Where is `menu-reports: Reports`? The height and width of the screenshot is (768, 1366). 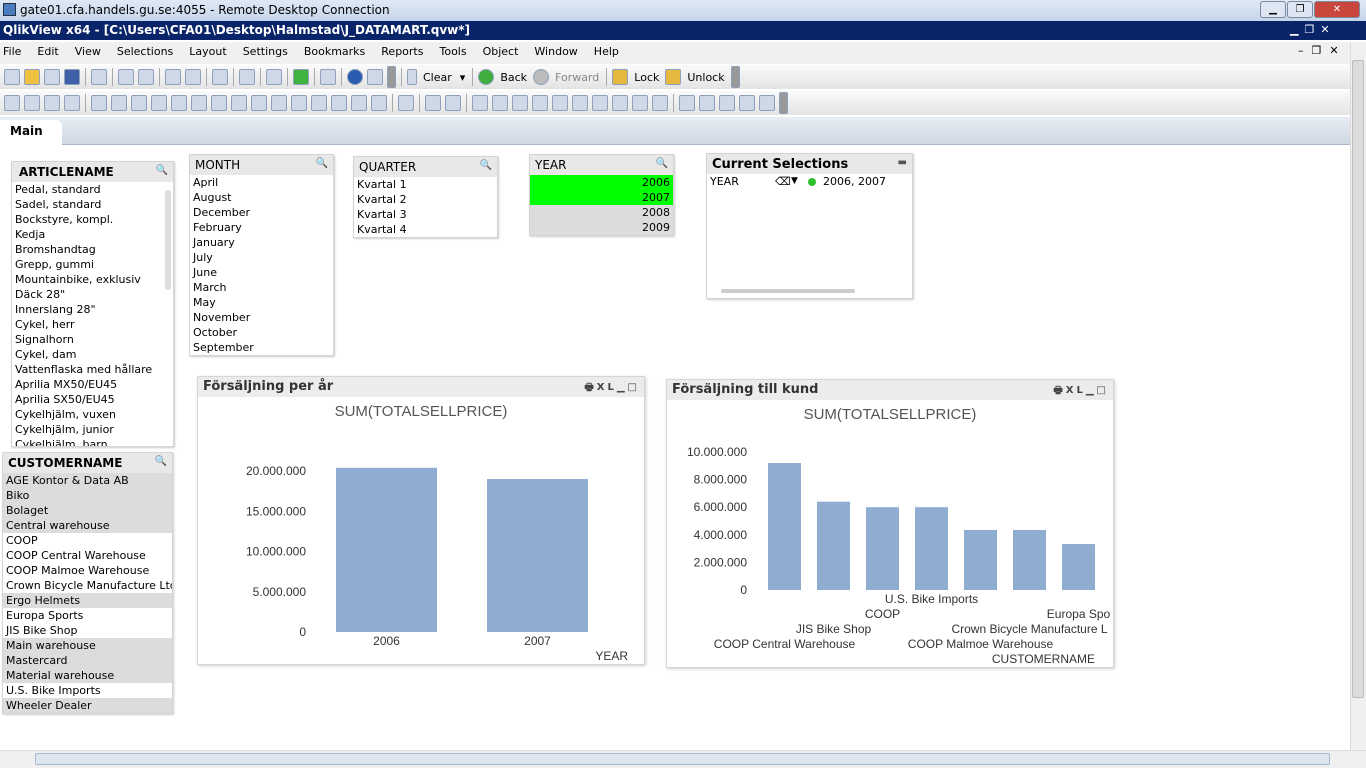
menu-reports: Reports is located at coordinates (402, 54).